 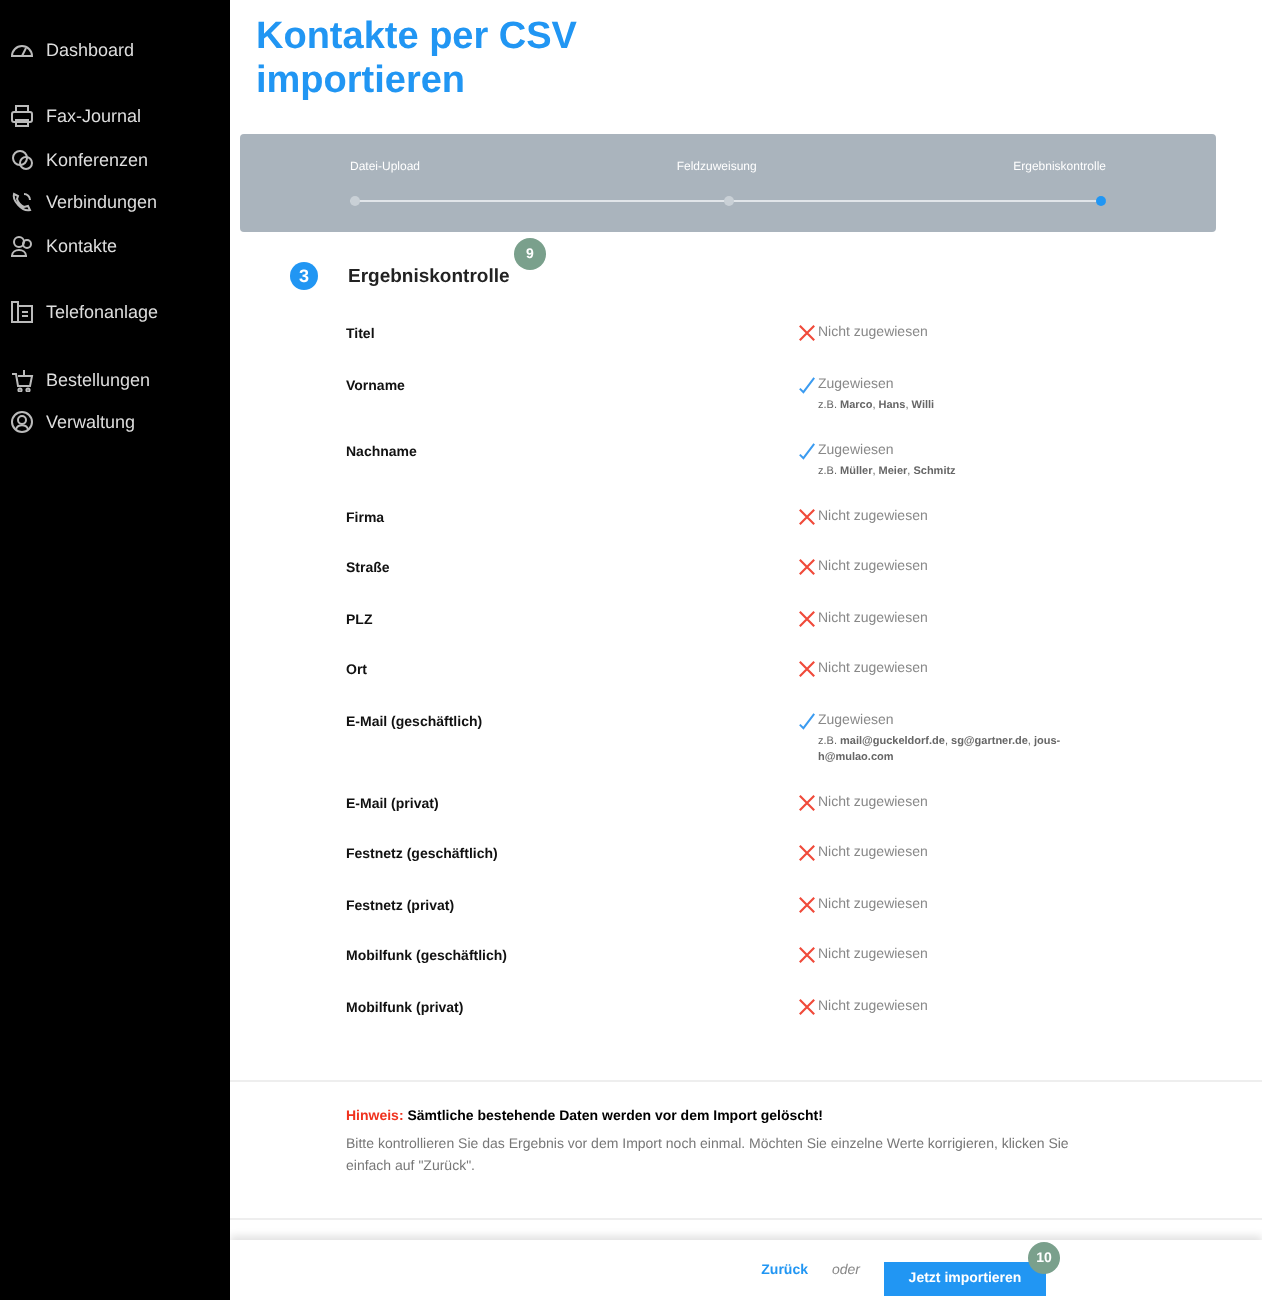 I want to click on sidebar-item: Konferenzen, so click(x=115, y=159).